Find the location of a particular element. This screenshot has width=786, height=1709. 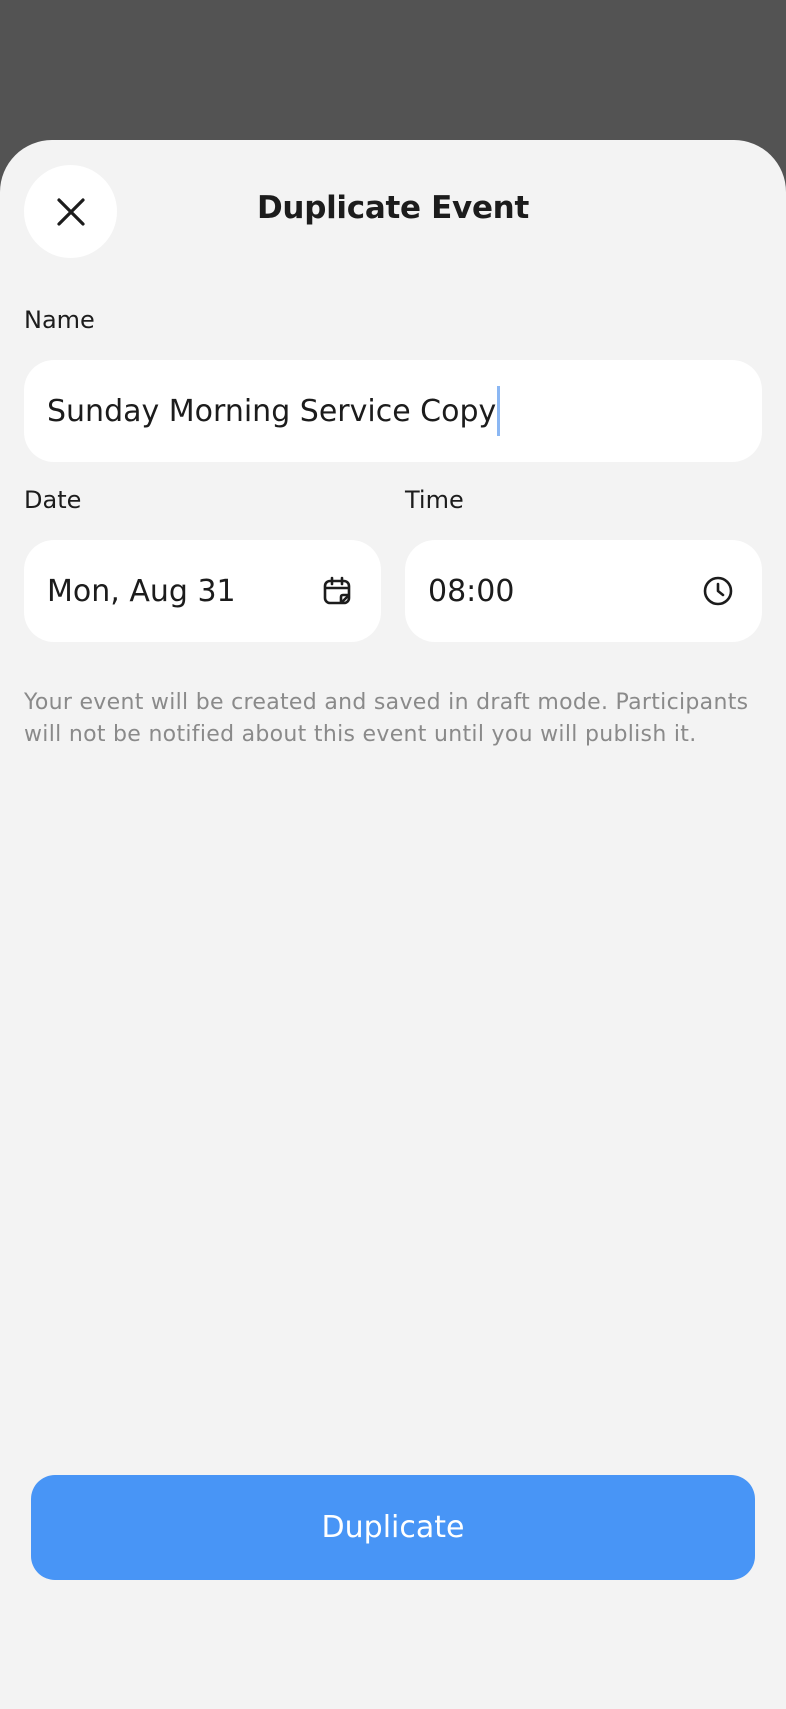

name-label: Name is located at coordinates (59, 320).